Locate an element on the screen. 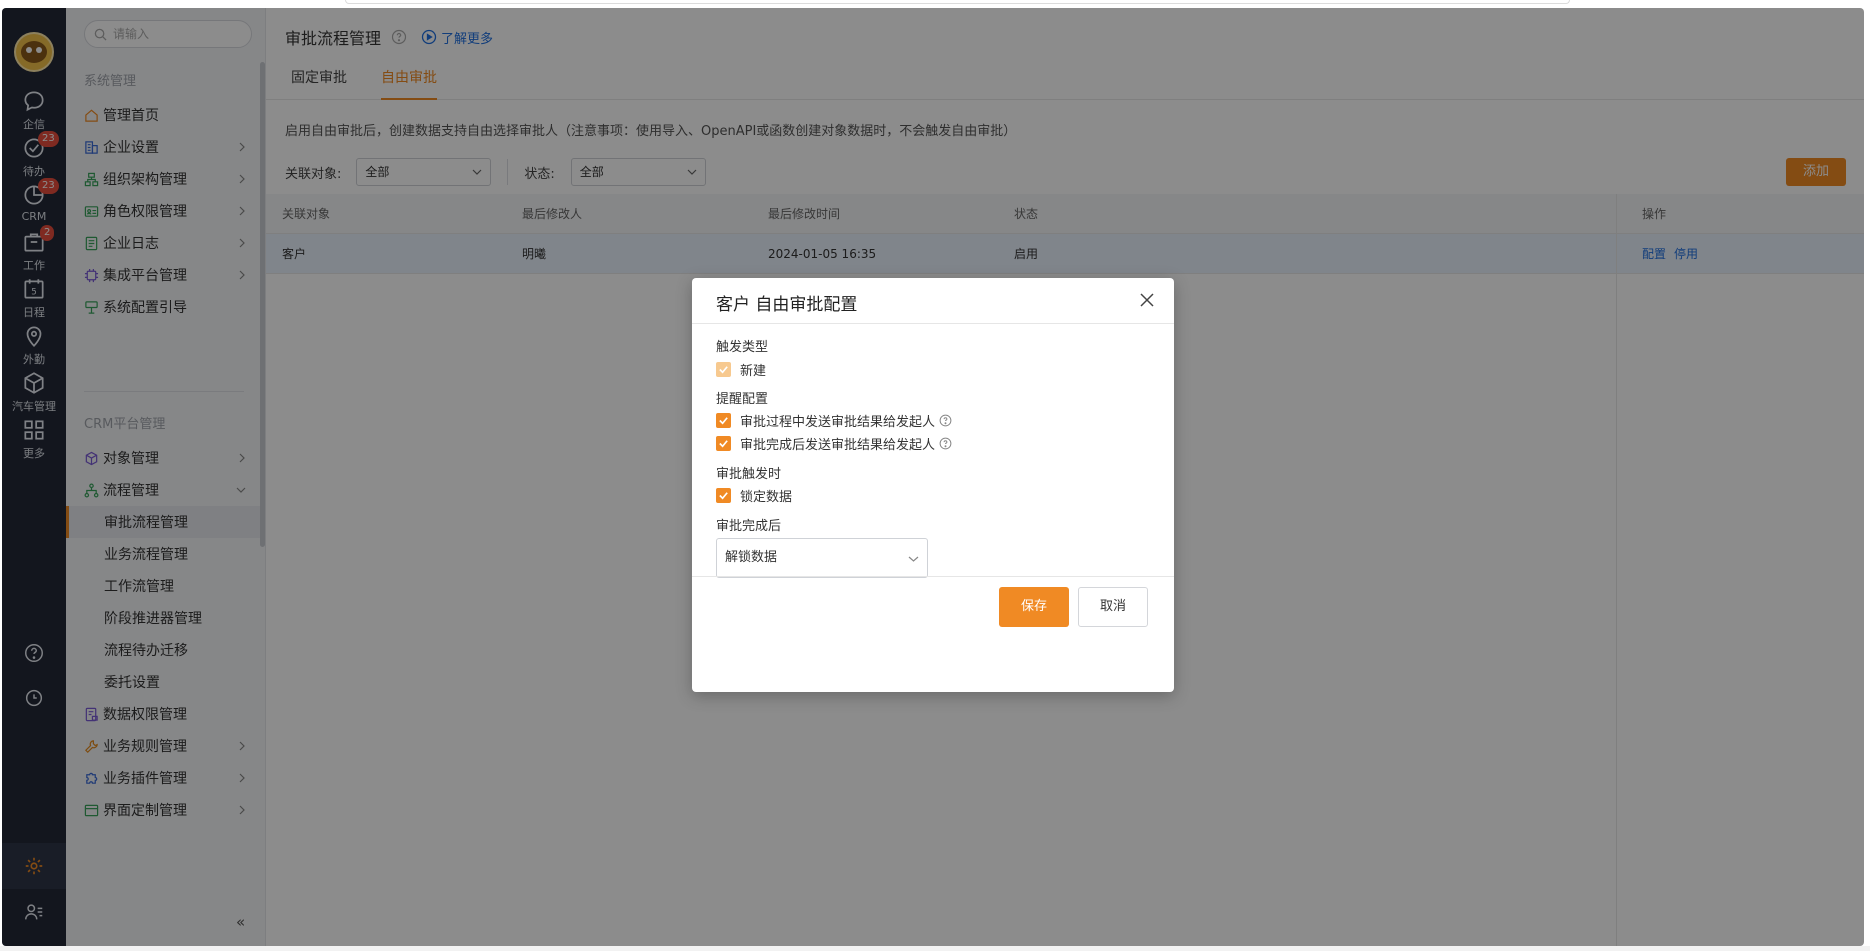 The image size is (1870, 951). dialog-title: 客户 自由审批配置 is located at coordinates (787, 305).